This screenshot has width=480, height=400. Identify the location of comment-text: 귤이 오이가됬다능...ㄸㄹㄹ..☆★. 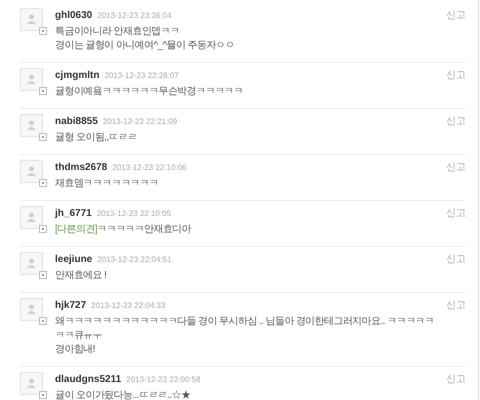
(123, 394).